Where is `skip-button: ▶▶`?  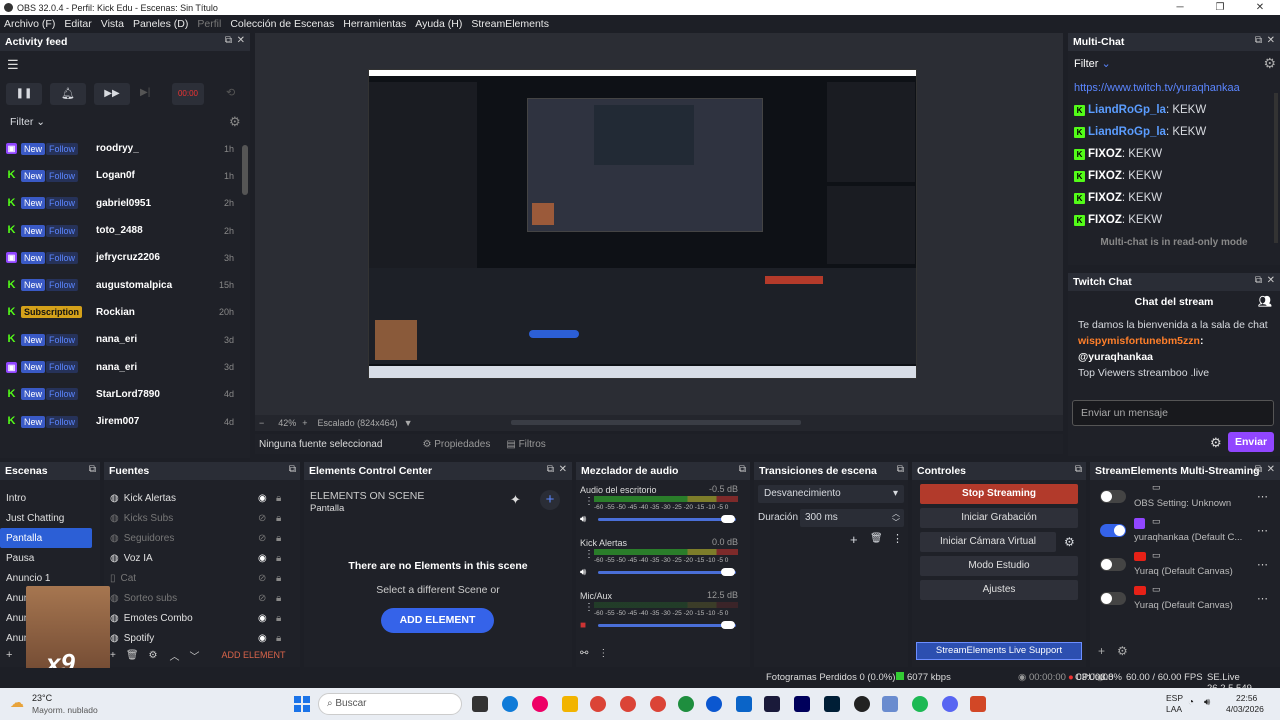
skip-button: ▶▶ is located at coordinates (112, 94).